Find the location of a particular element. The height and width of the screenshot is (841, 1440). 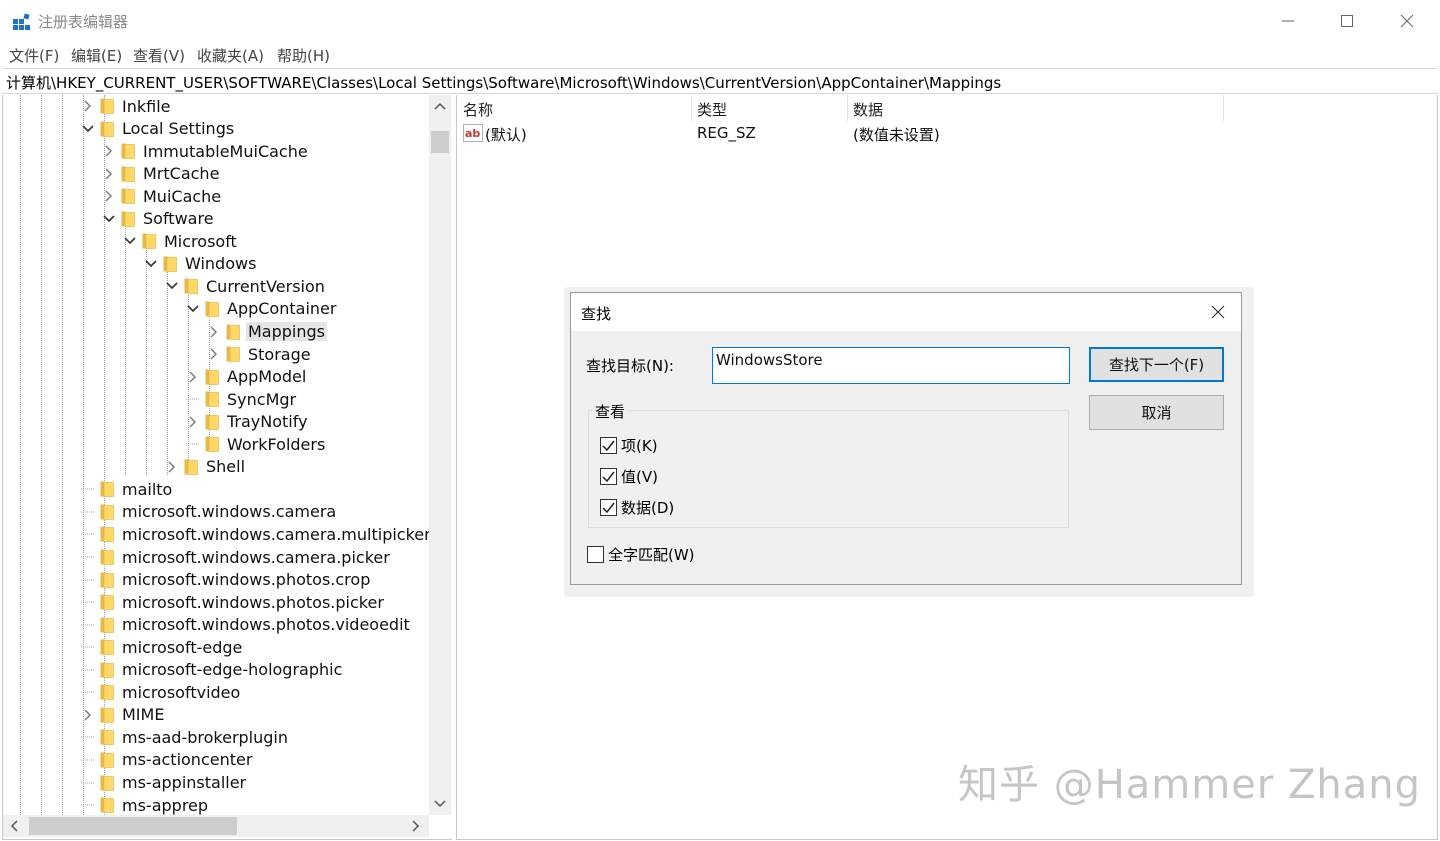

tree-item: microsoft.windows.photos.videoedit is located at coordinates (246, 625).